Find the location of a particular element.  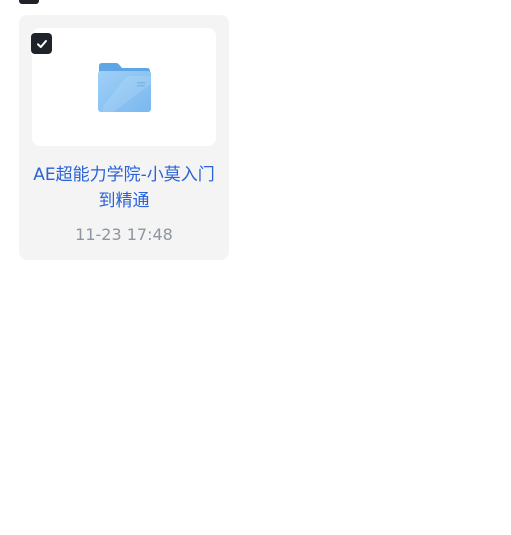

card-checkbox is located at coordinates (41, 43).